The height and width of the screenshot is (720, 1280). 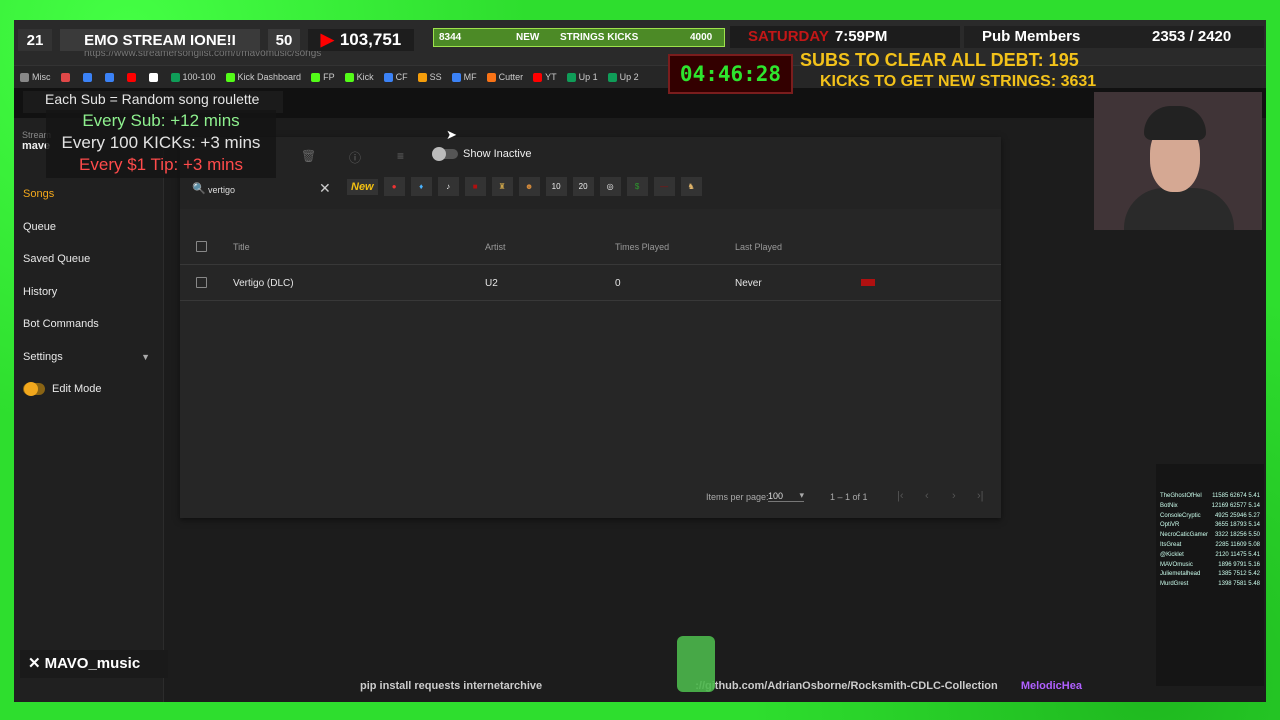 What do you see at coordinates (1031, 36) in the screenshot?
I see `pub-members-label: Pub Members` at bounding box center [1031, 36].